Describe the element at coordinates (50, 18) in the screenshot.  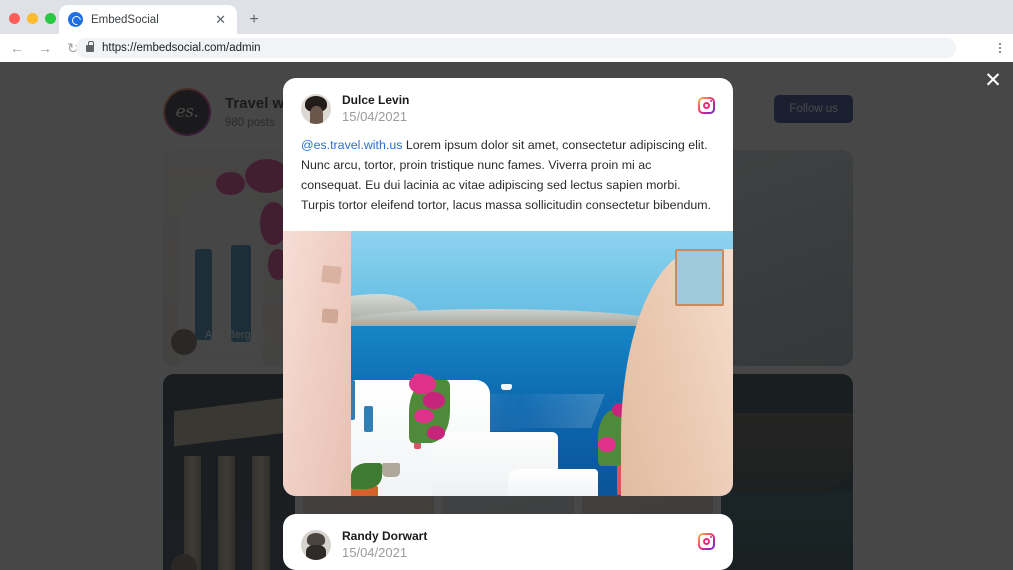
I see `window-maximize-button` at that location.